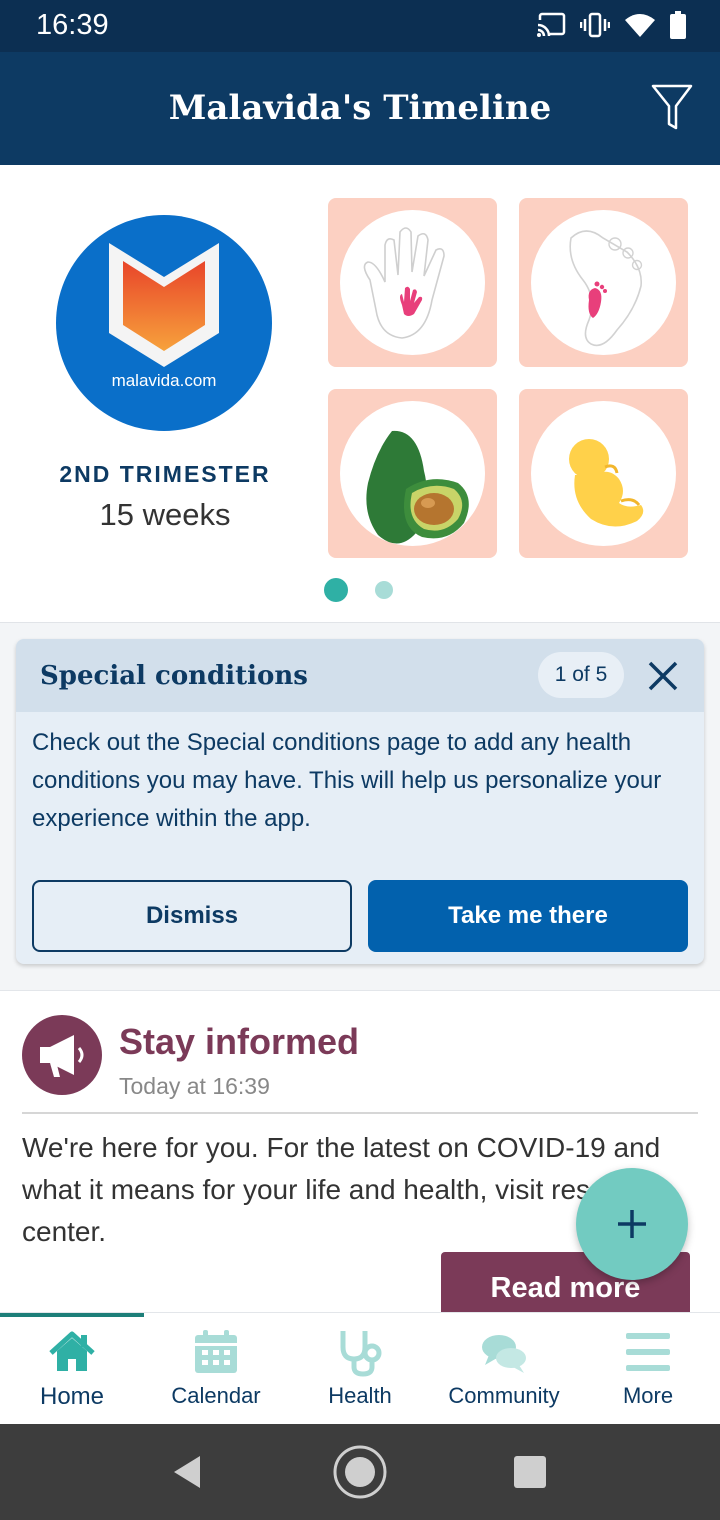  Describe the element at coordinates (165, 514) in the screenshot. I see `weeks-label: 15 weeks` at that location.